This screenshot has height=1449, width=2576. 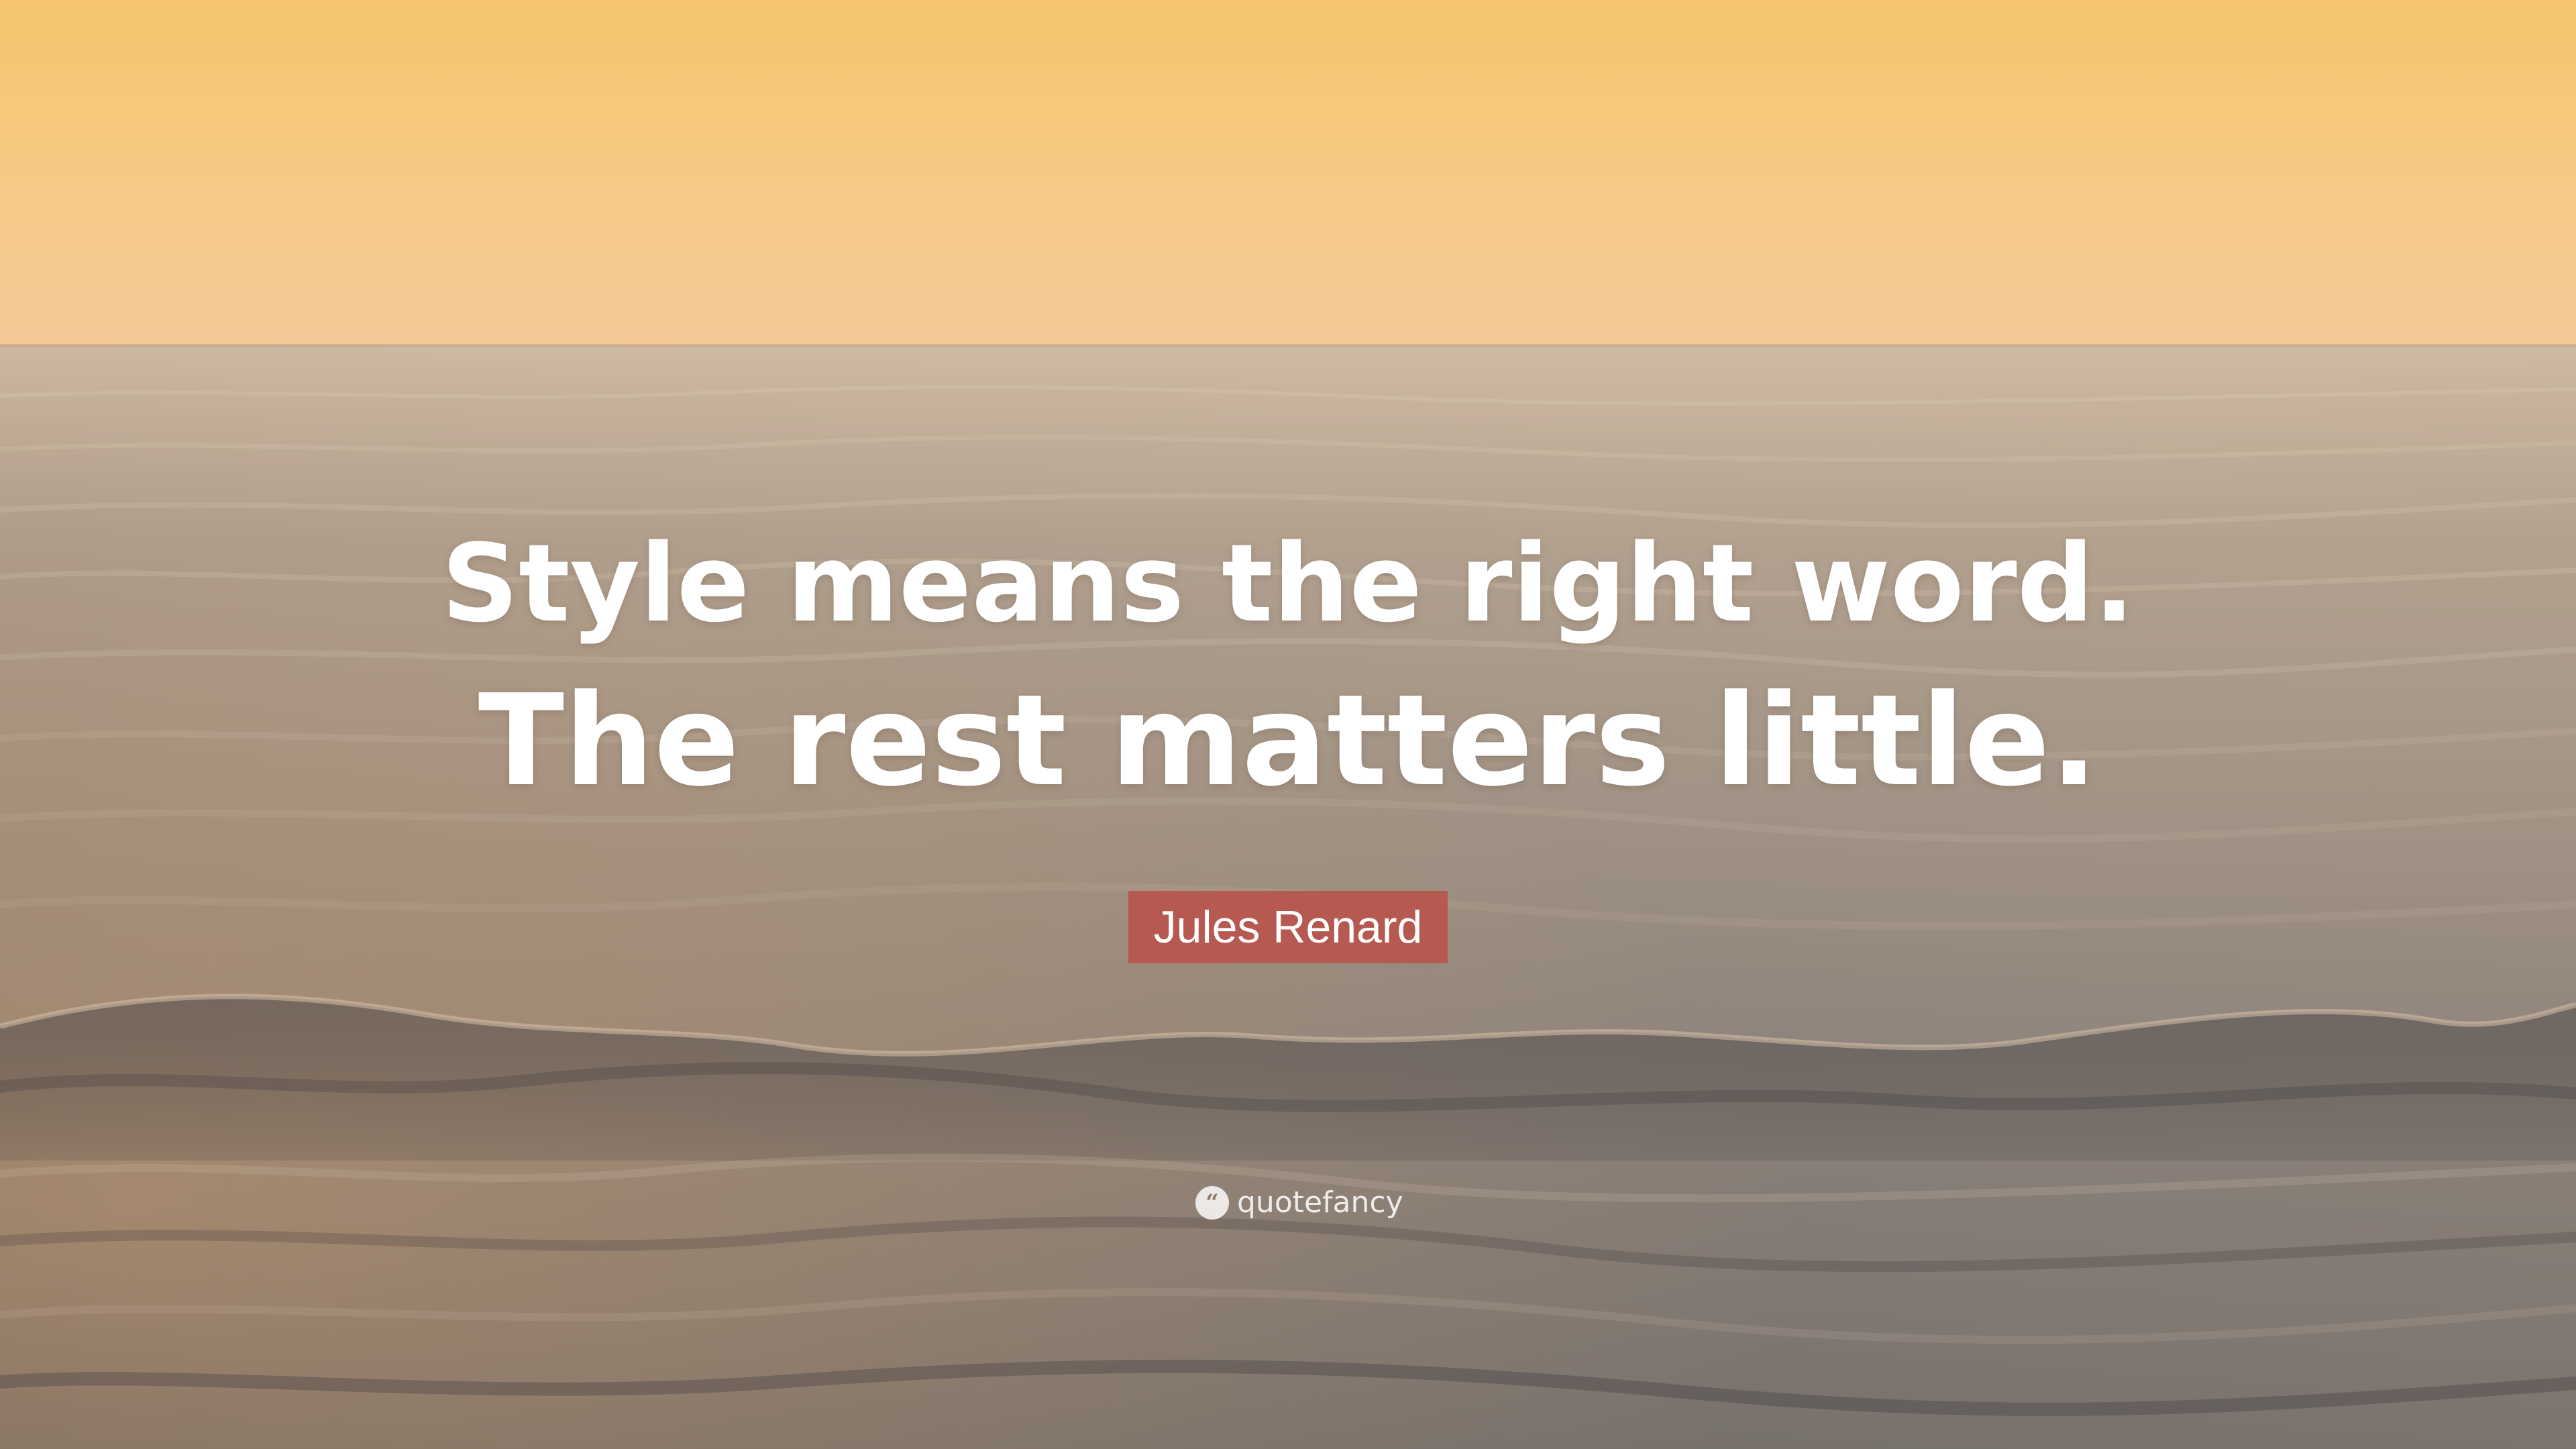 What do you see at coordinates (1288, 927) in the screenshot?
I see `author-badge: Jules Renard` at bounding box center [1288, 927].